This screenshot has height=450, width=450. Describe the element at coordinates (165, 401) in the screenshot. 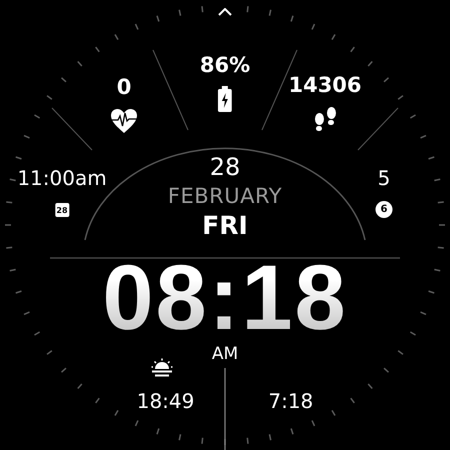

I see `sun-time: 18:49` at that location.